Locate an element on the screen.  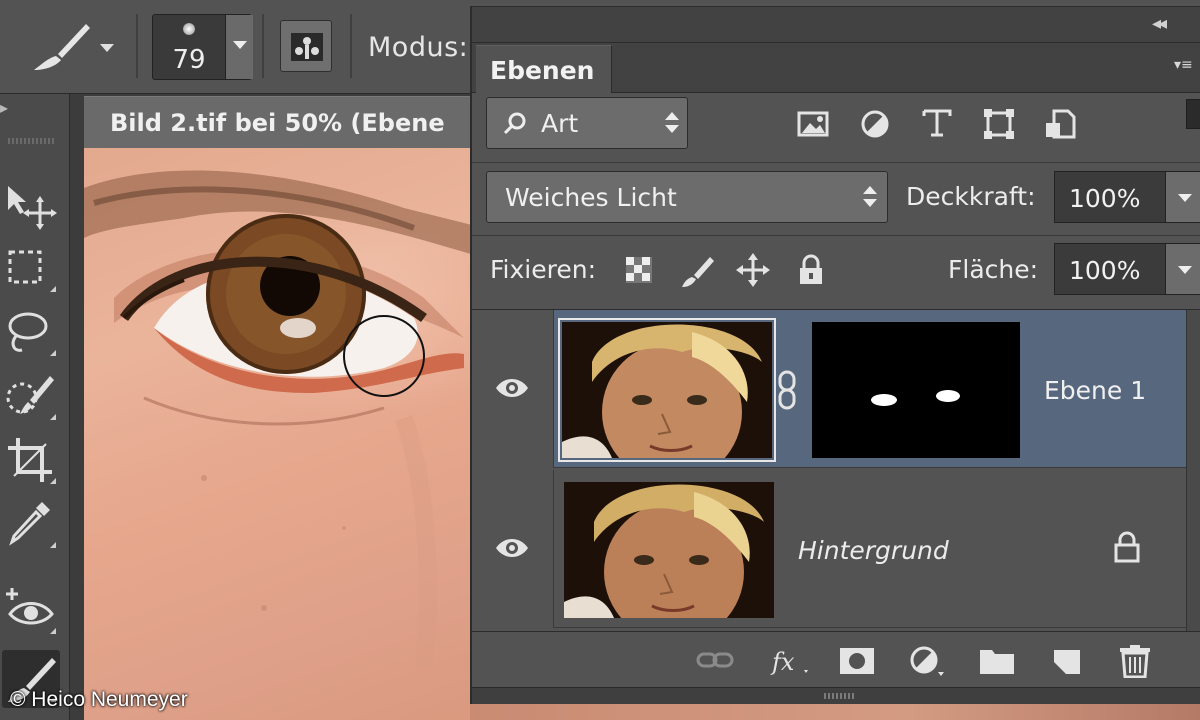
crop-tool-button is located at coordinates (31, 461).